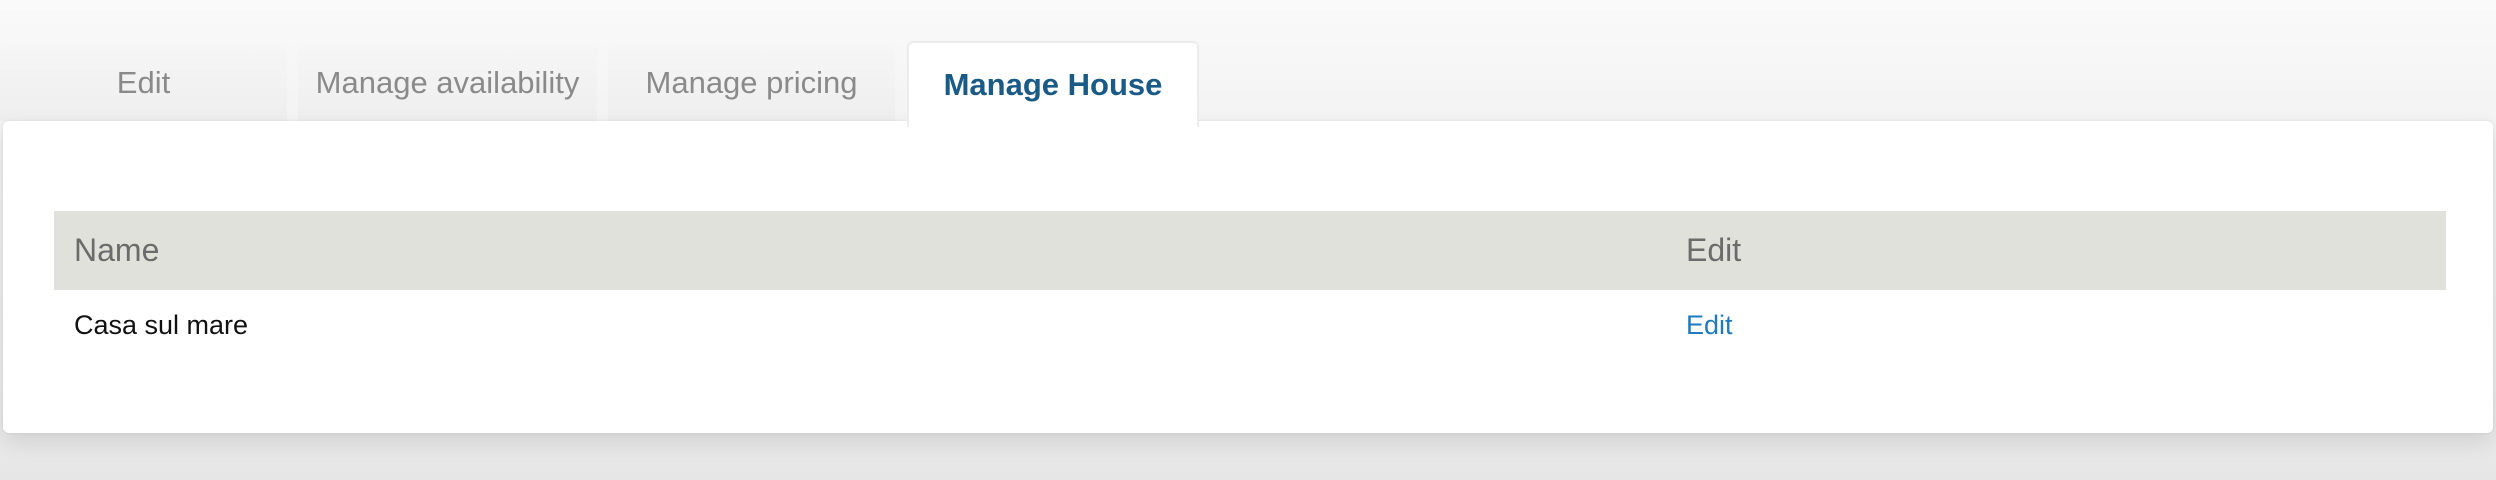 This screenshot has width=2496, height=480. I want to click on tab-edit: Edit, so click(143, 83).